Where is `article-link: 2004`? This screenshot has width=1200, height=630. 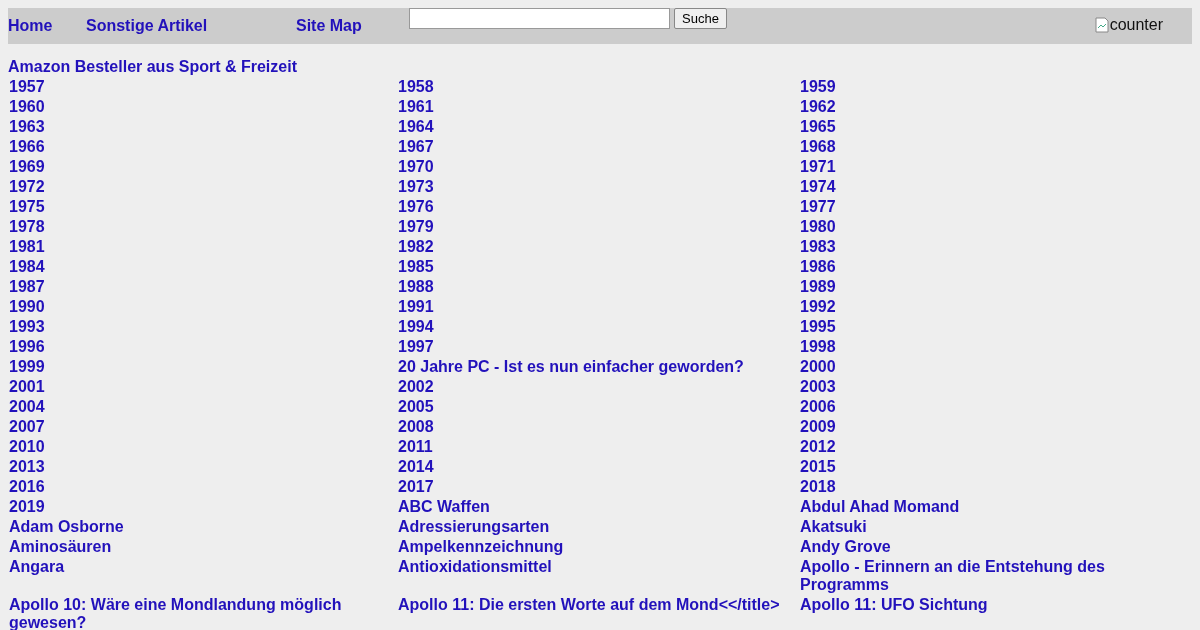 article-link: 2004 is located at coordinates (202, 407).